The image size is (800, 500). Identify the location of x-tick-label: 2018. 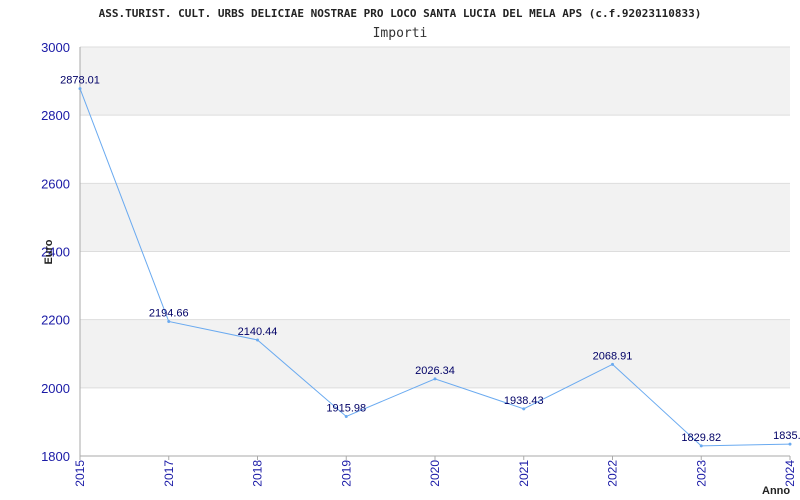
(258, 473).